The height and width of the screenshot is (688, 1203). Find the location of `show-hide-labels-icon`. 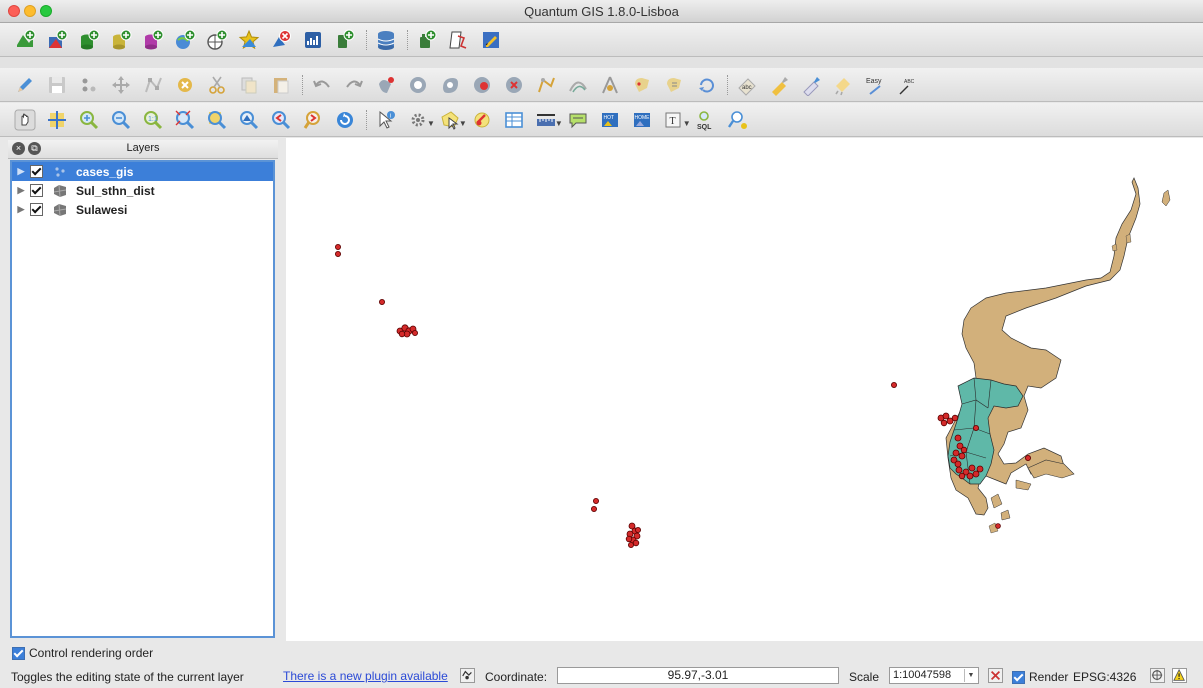

show-hide-labels-icon is located at coordinates (811, 85).